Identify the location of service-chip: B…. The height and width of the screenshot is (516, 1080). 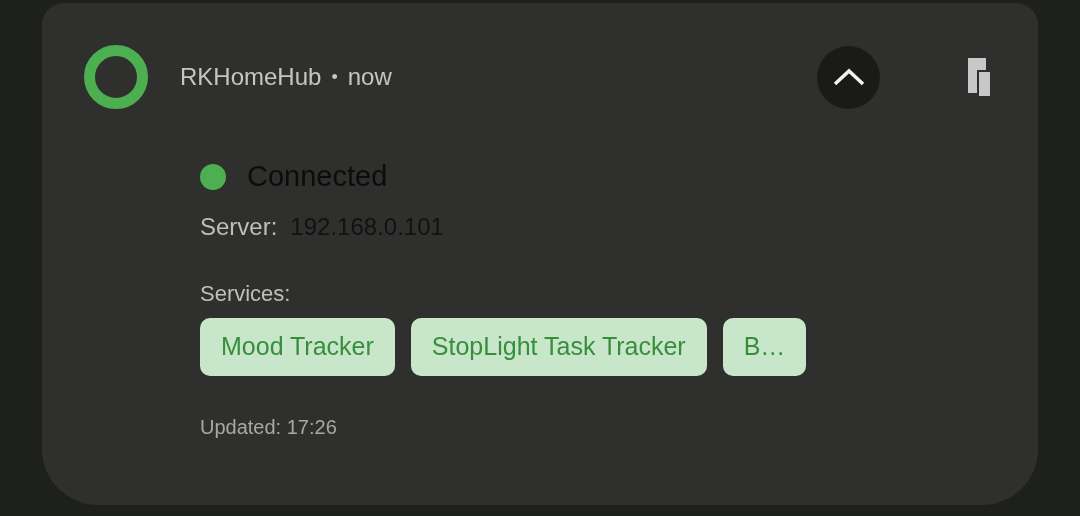
(764, 347).